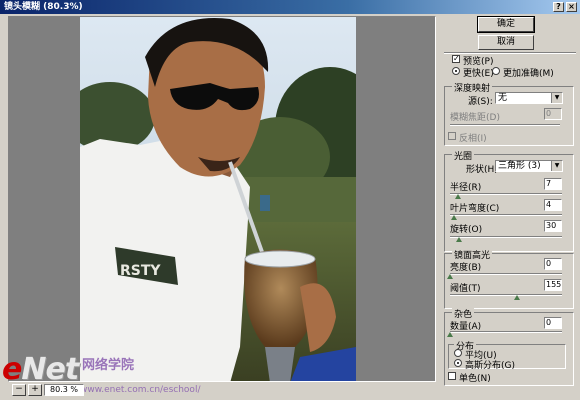 The image size is (580, 400). I want to click on rotation-slider-track, so click(506, 237).